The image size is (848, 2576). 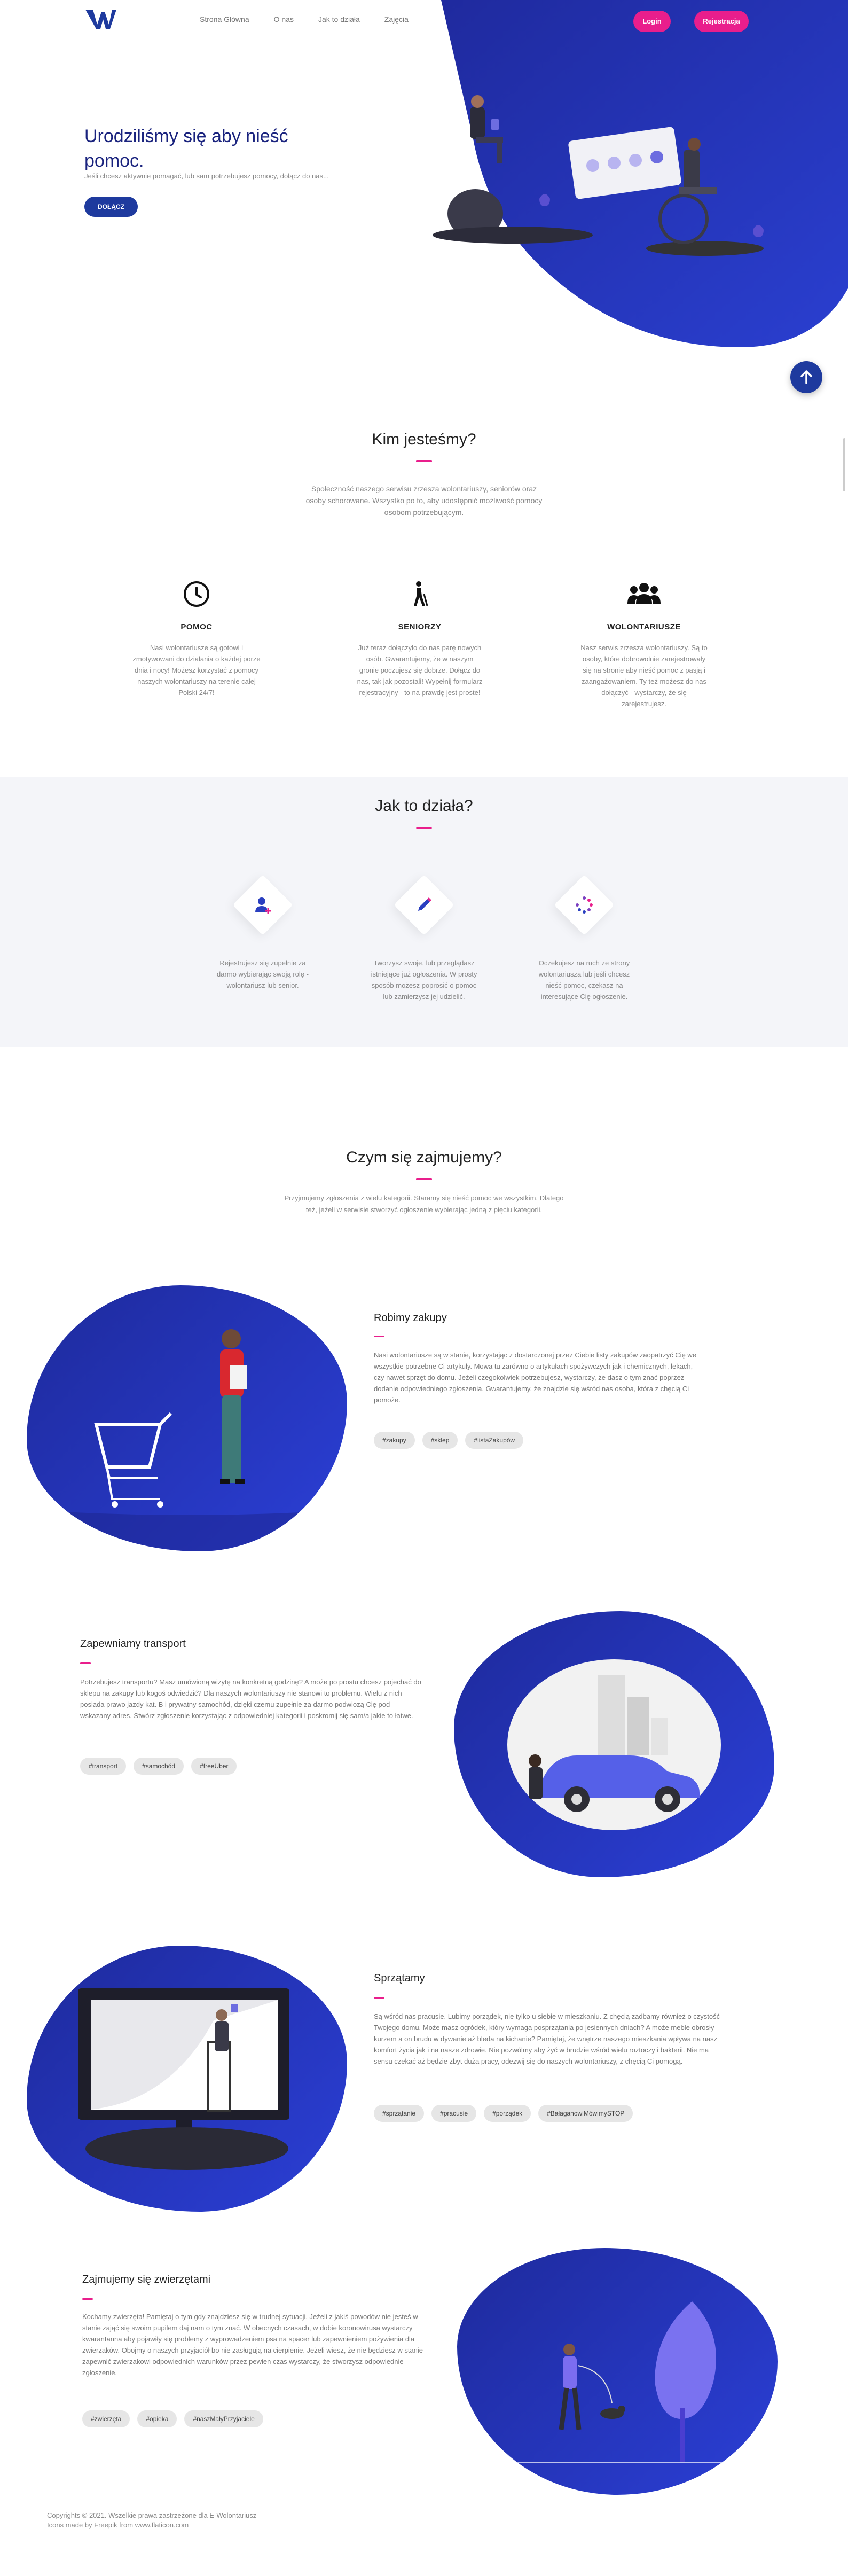 What do you see at coordinates (187, 1418) in the screenshot?
I see `shopping-illustration` at bounding box center [187, 1418].